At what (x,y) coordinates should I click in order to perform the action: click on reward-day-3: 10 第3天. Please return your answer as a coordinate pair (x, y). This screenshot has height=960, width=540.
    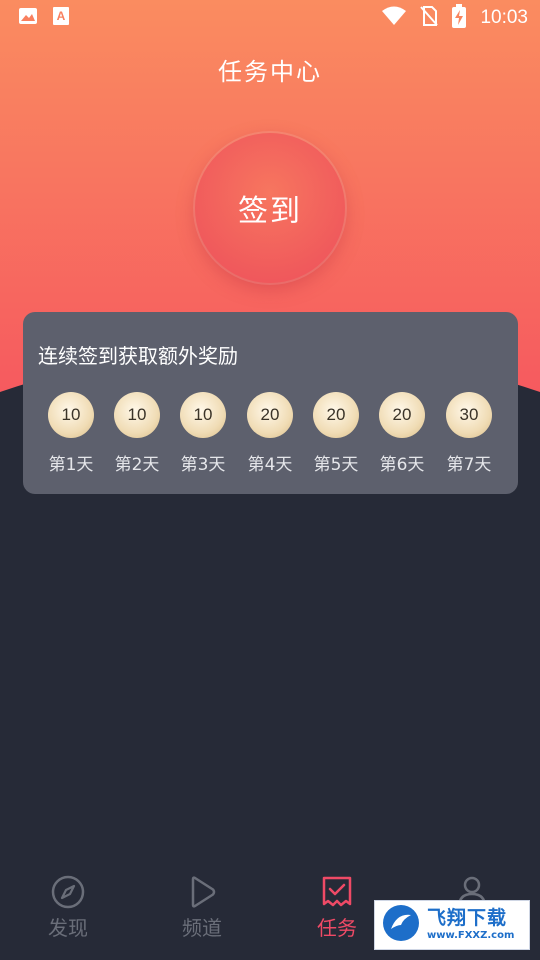
    Looking at the image, I should click on (203, 433).